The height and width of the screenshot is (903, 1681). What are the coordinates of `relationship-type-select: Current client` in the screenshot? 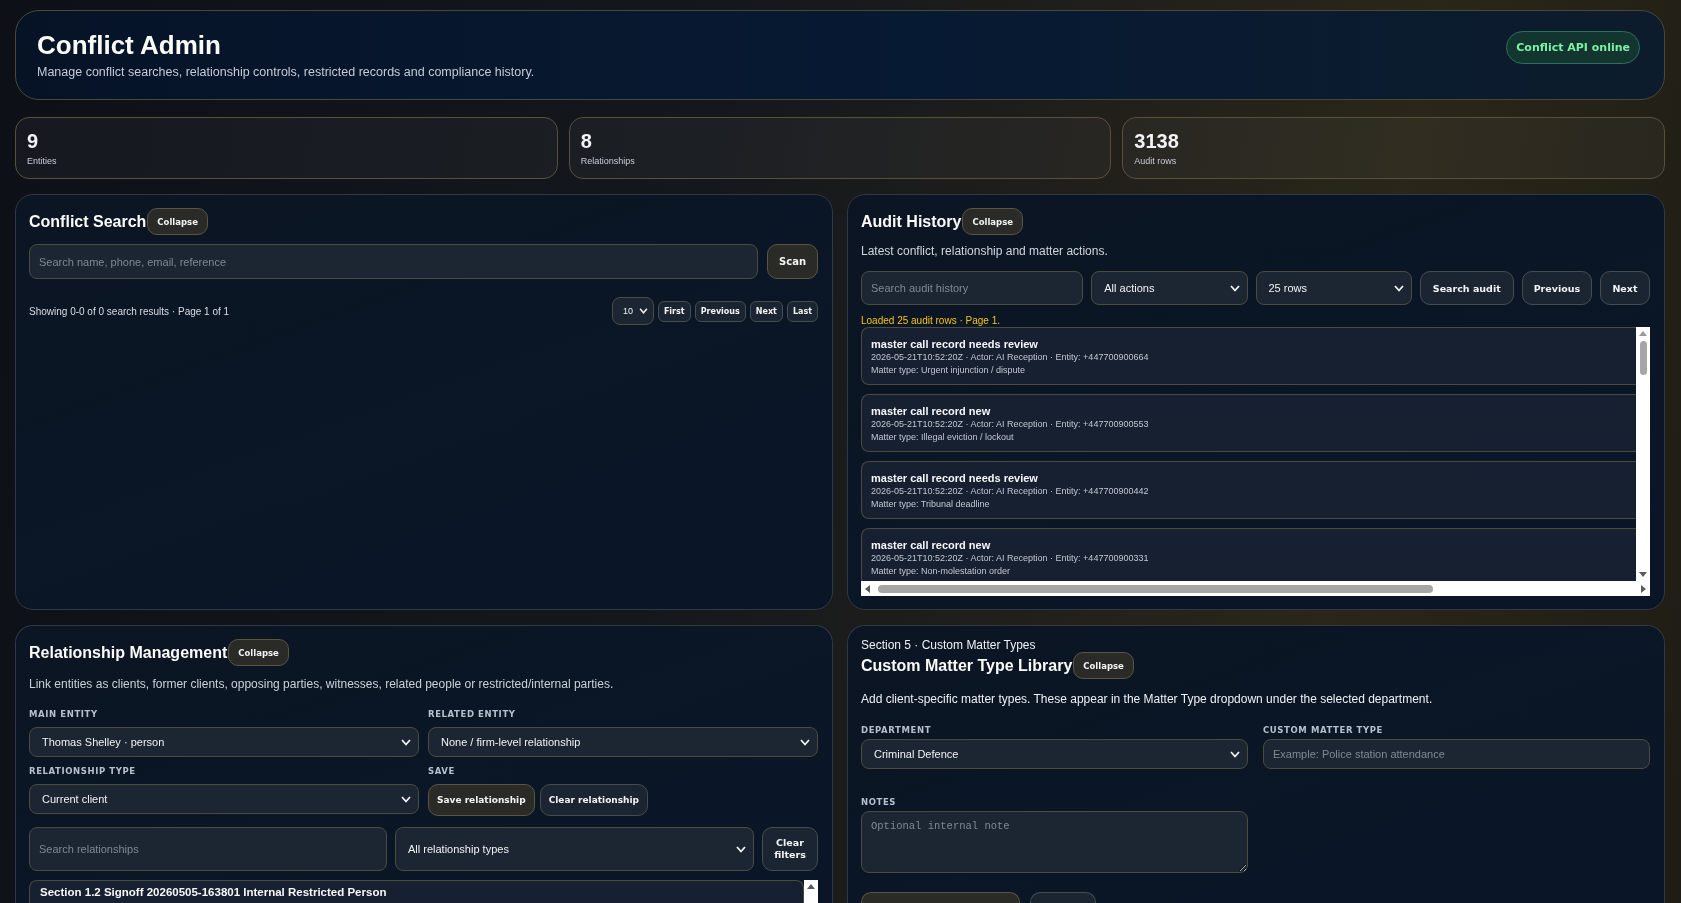 It's located at (224, 799).